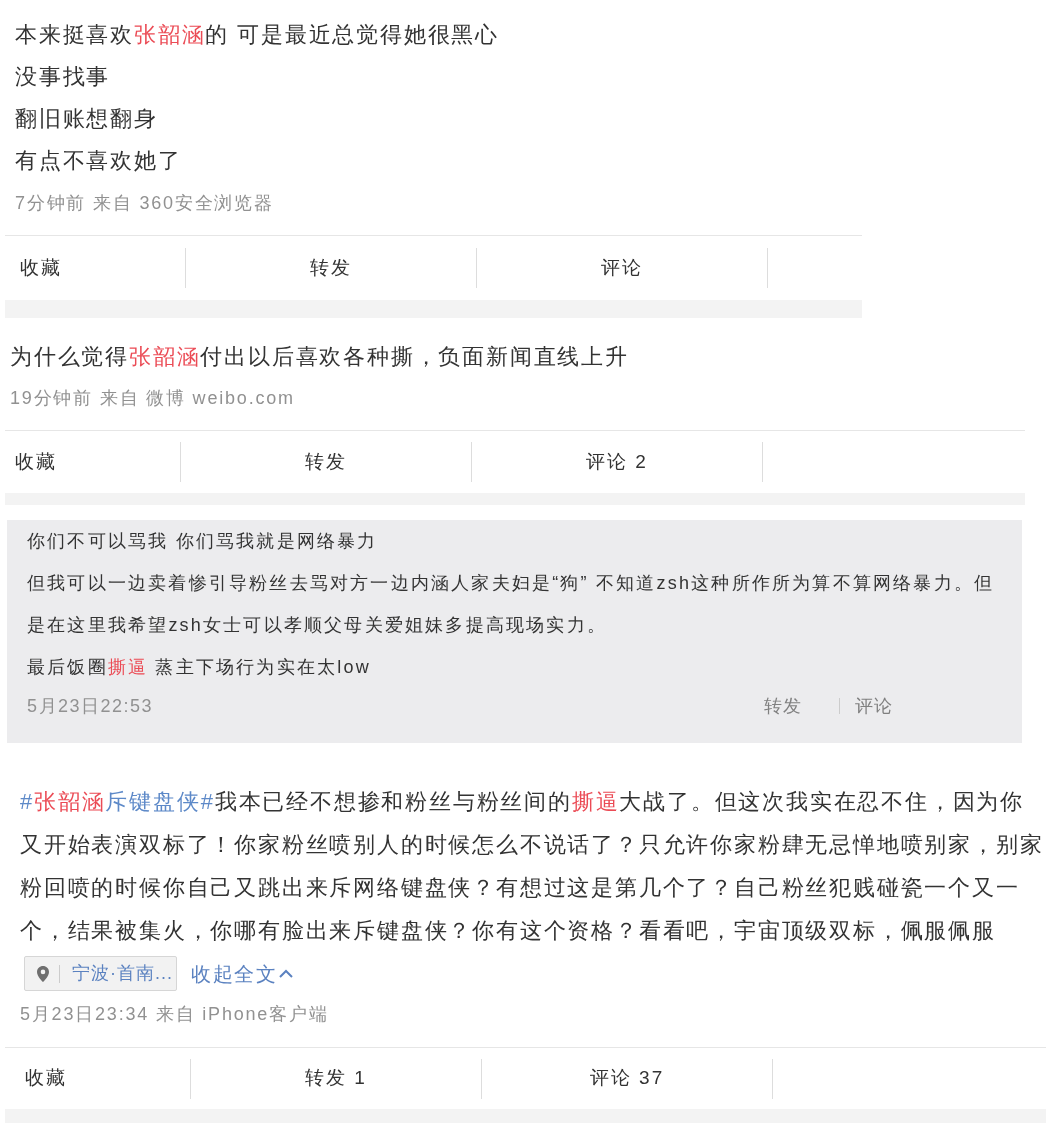  I want to click on post-text: 翻旧账想翻身, so click(86, 119).